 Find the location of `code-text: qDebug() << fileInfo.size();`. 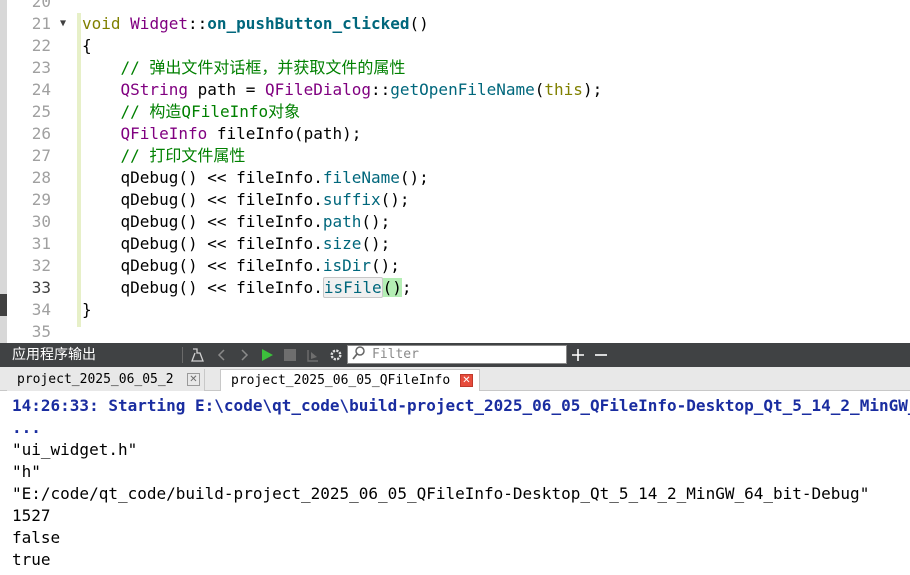

code-text: qDebug() << fileInfo.size(); is located at coordinates (236, 244).